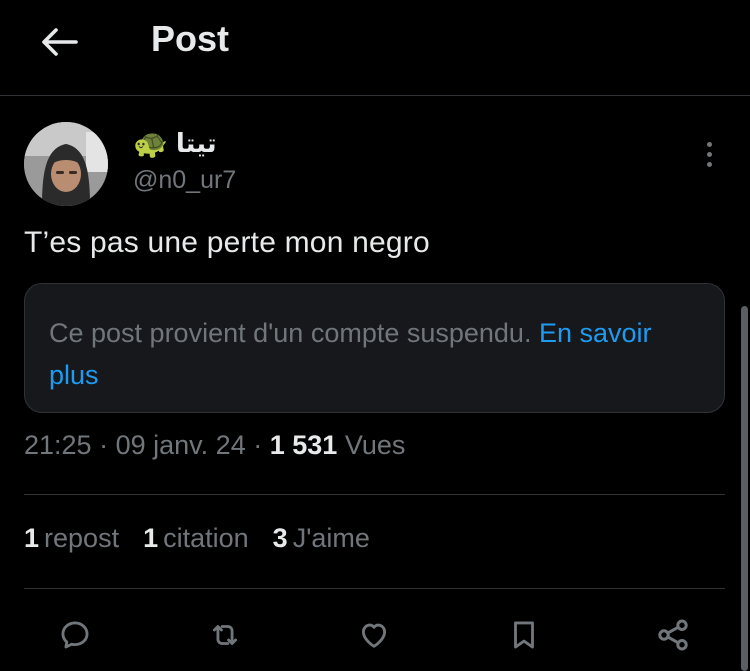 This screenshot has width=750, height=671. I want to click on views-label: Vues, so click(375, 445).